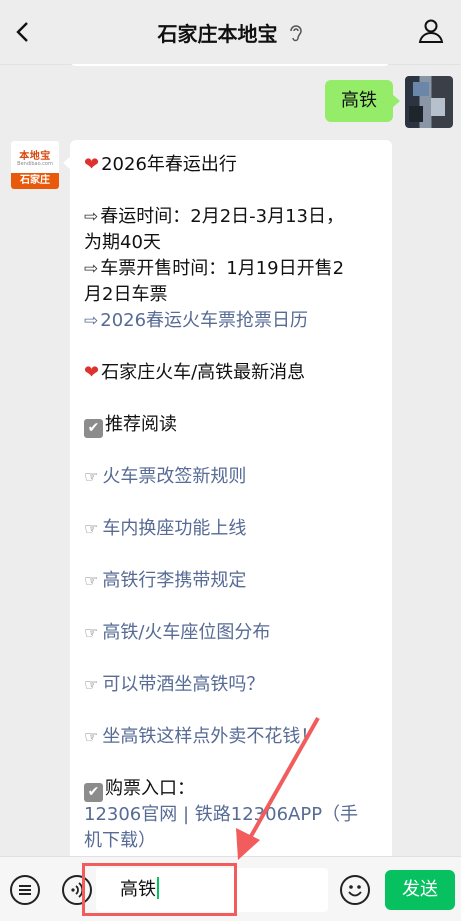 The image size is (461, 921). I want to click on previous-message-bubble, so click(230, 65).